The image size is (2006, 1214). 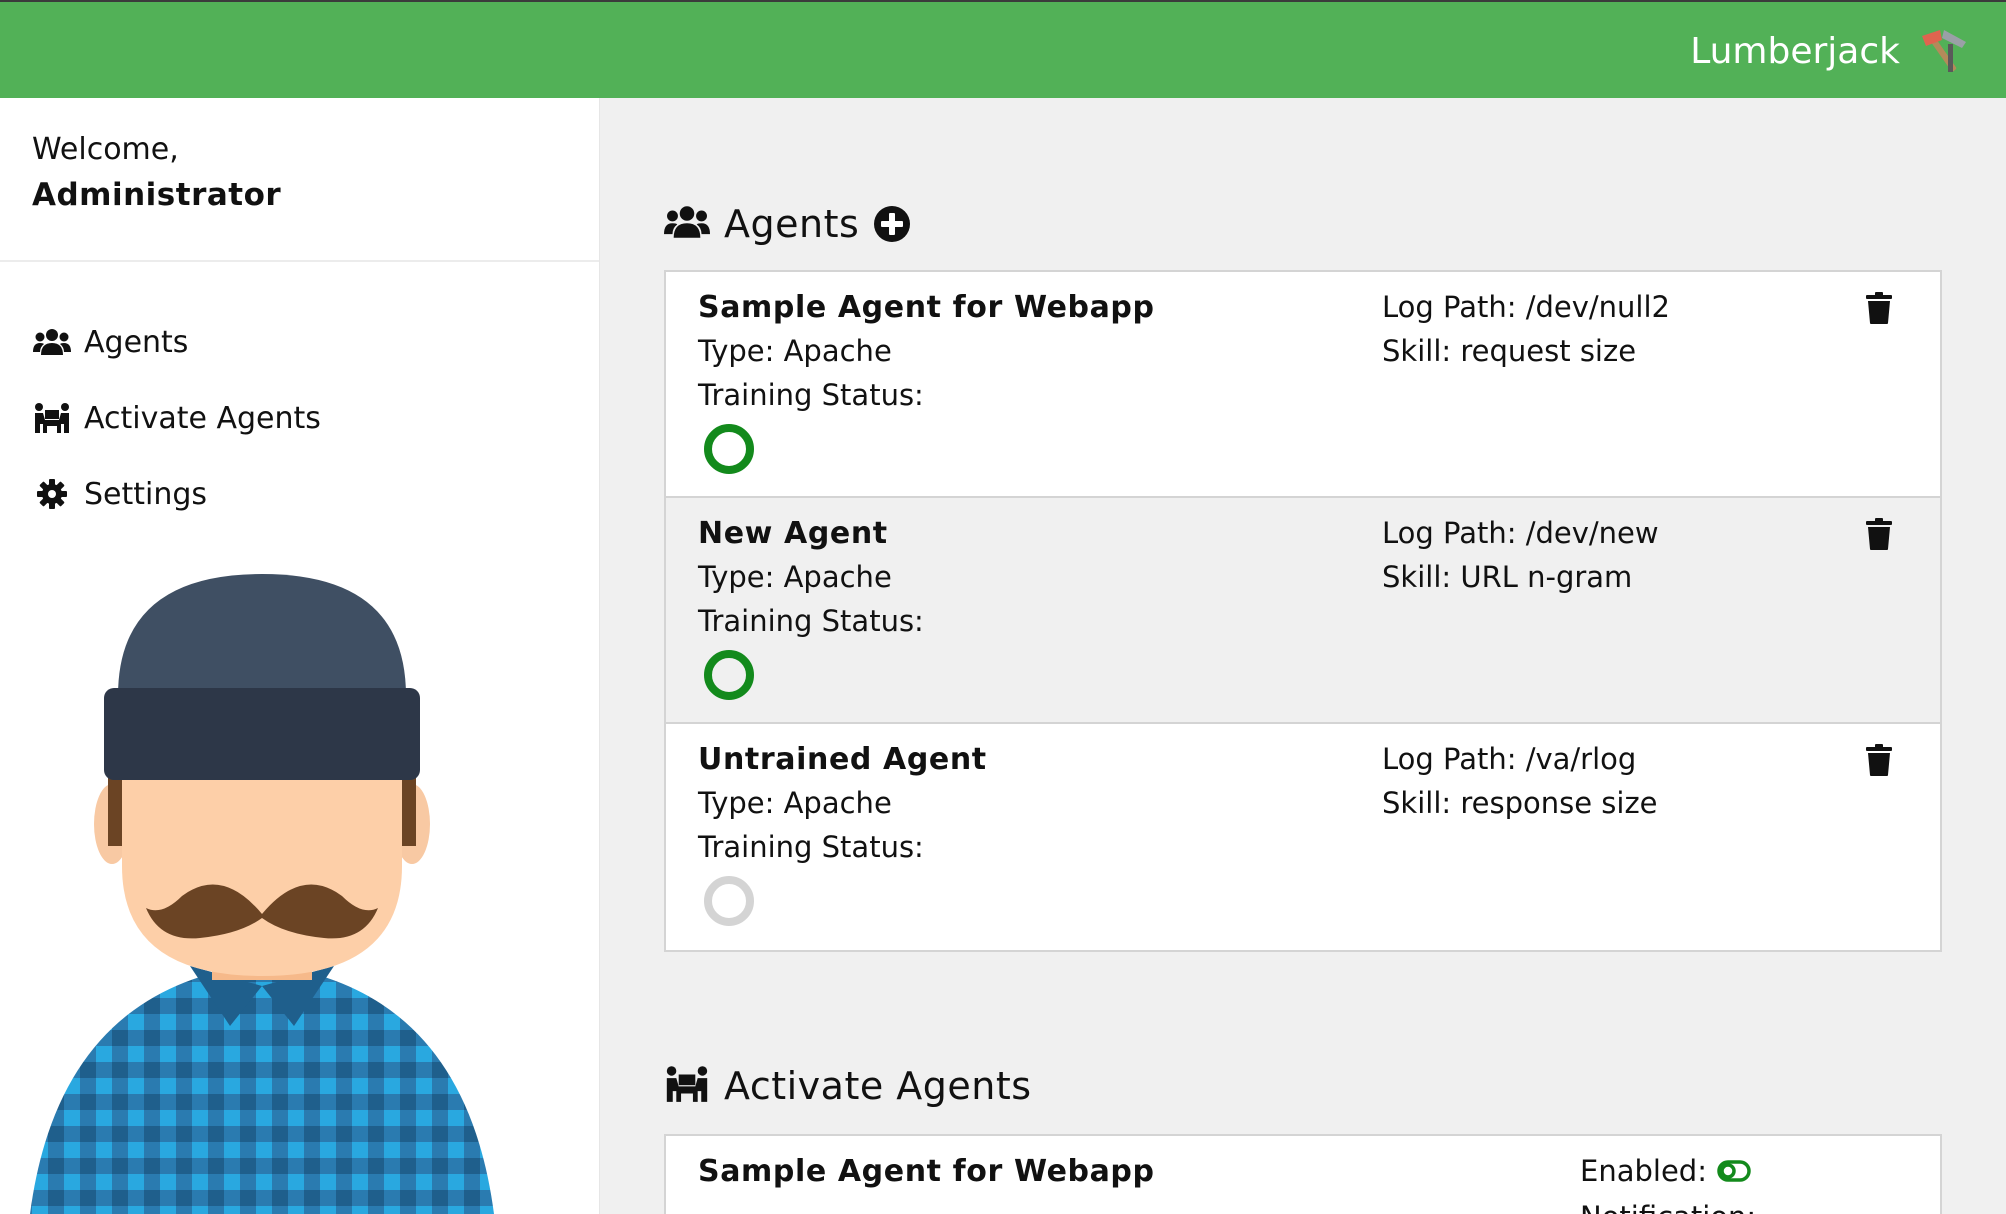 What do you see at coordinates (157, 195) in the screenshot?
I see `user-name: Administrator` at bounding box center [157, 195].